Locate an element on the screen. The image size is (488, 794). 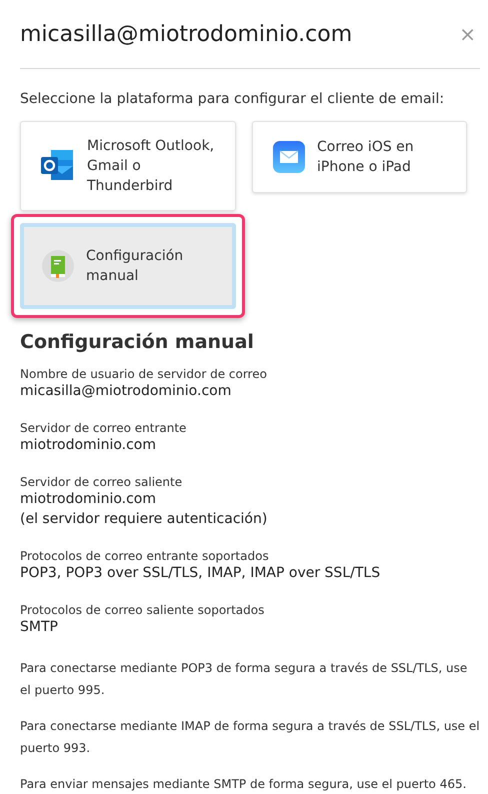
section-heading: Configuración manual is located at coordinates (137, 342).